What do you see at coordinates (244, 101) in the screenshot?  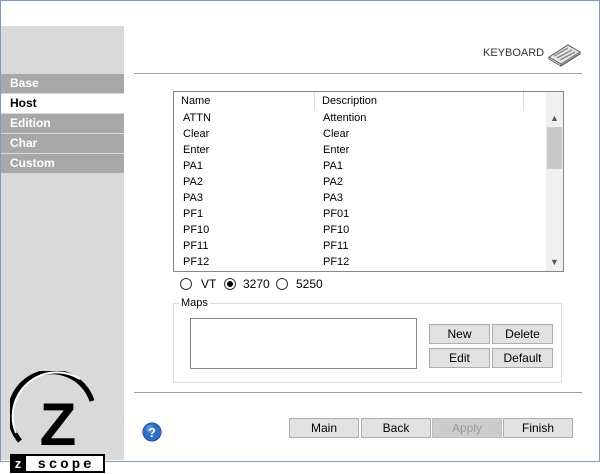 I see `column-header-name: Name` at bounding box center [244, 101].